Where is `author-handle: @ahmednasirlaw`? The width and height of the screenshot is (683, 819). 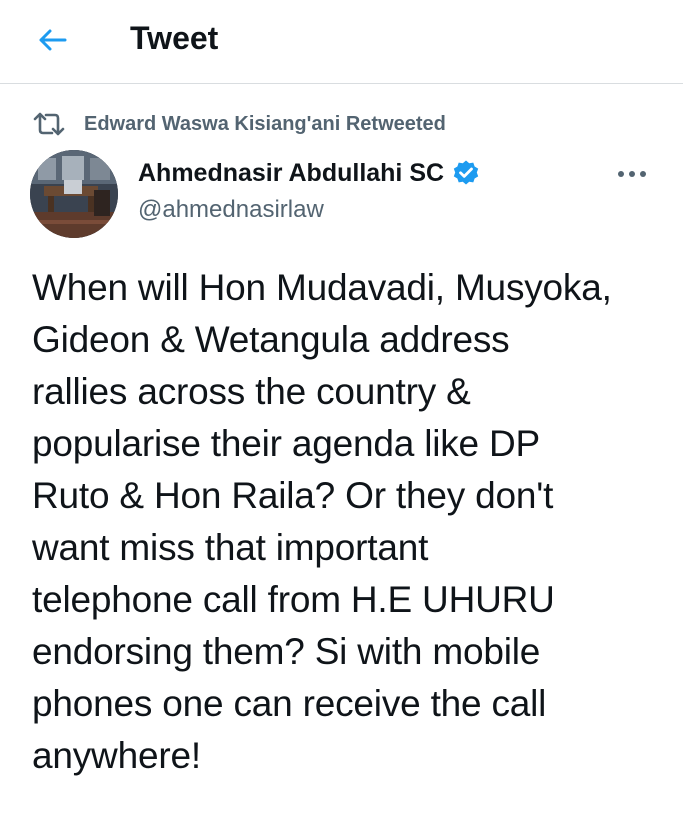
author-handle: @ahmednasirlaw is located at coordinates (231, 210).